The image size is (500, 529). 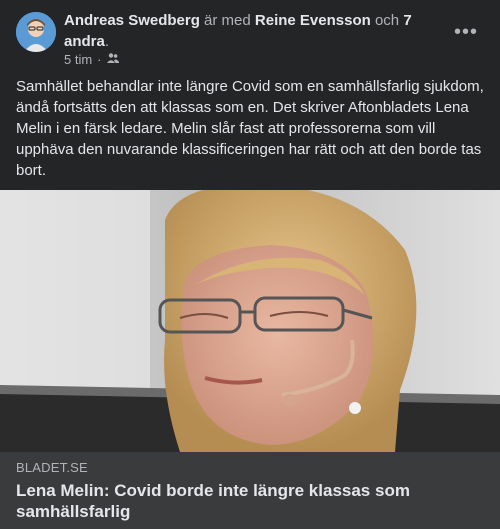 I want to click on post-meta: 5 tim ·, so click(x=91, y=59).